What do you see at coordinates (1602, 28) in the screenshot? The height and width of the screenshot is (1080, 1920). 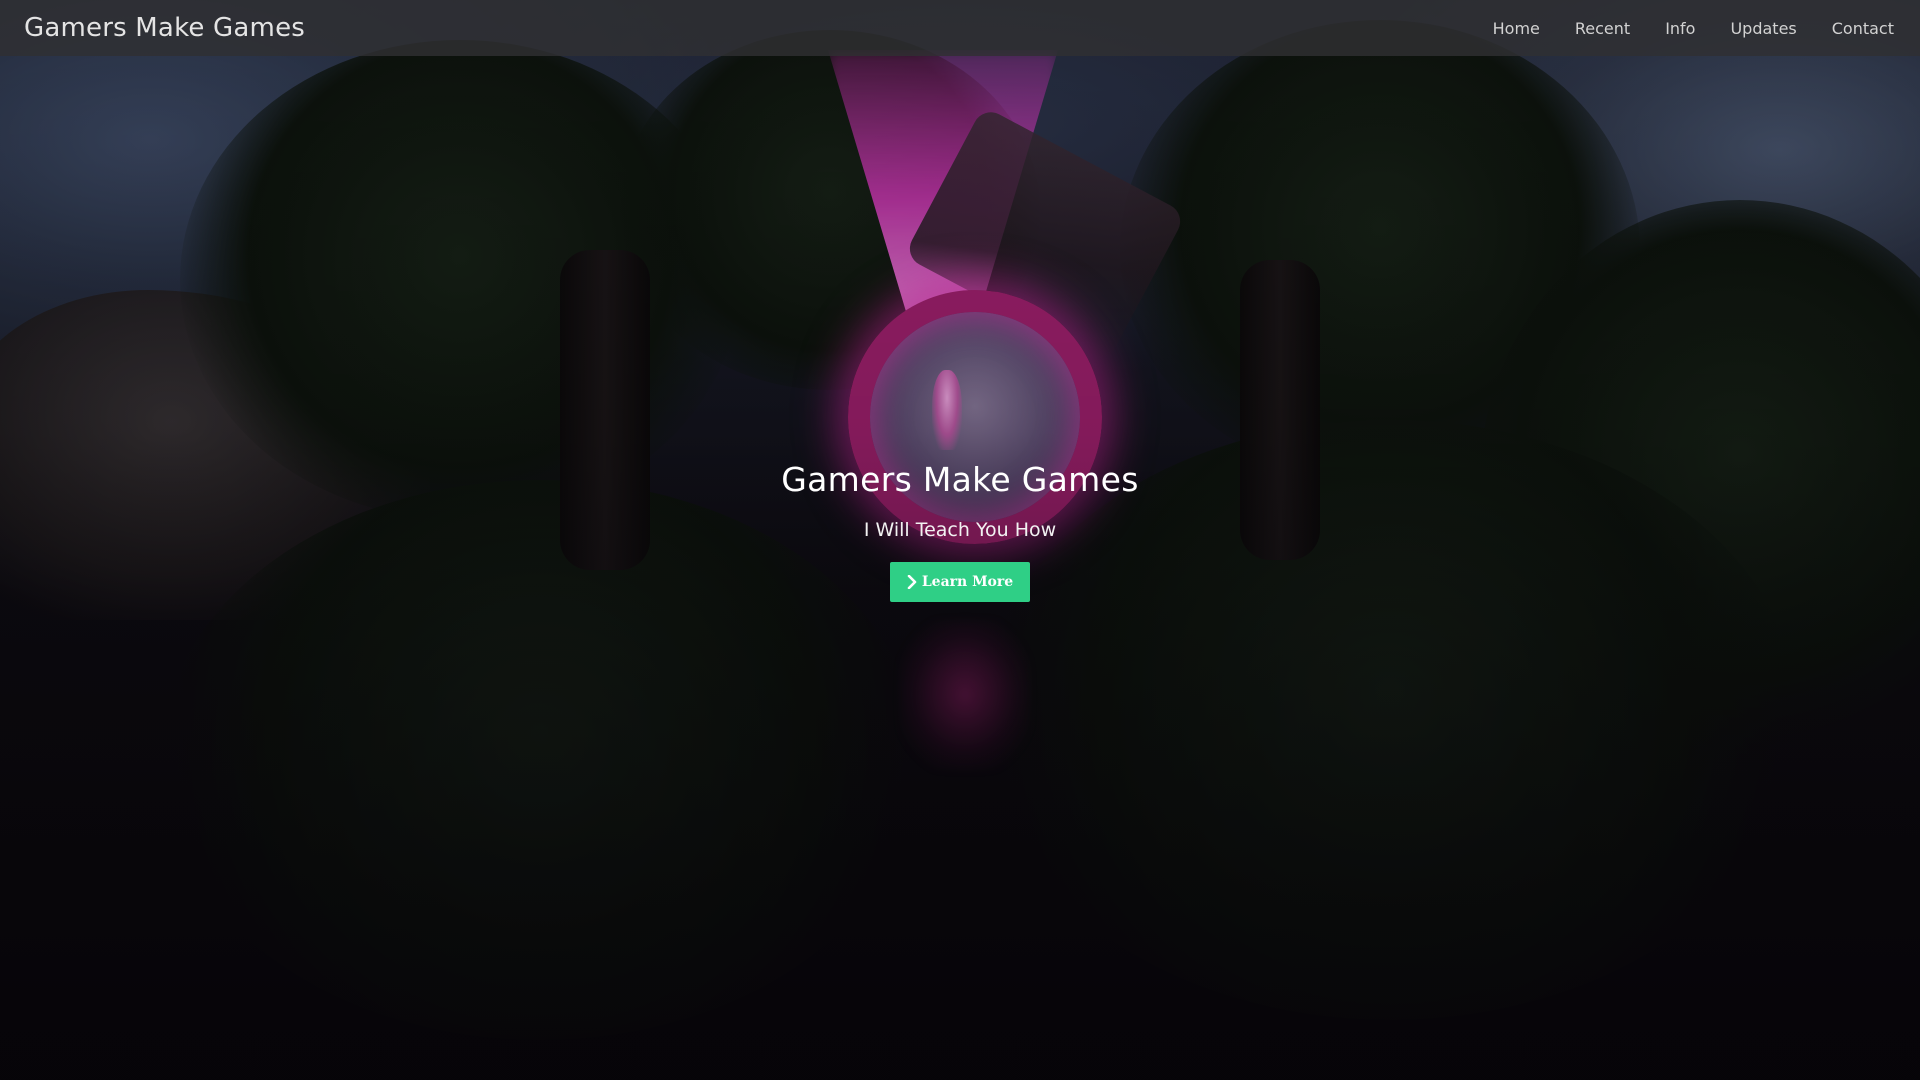 I see `nav-link-recent: Recent` at bounding box center [1602, 28].